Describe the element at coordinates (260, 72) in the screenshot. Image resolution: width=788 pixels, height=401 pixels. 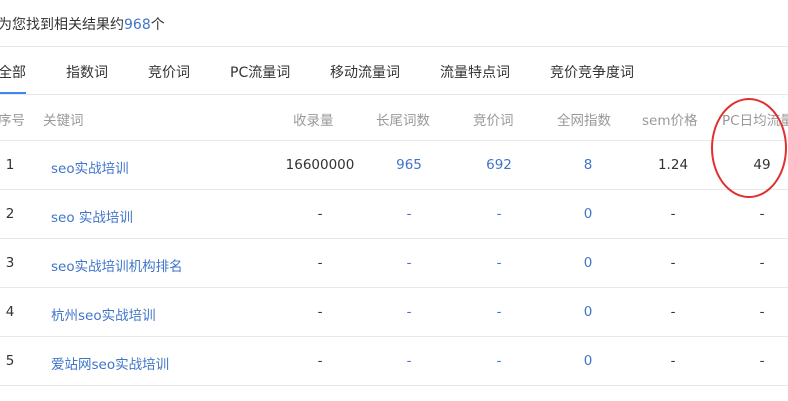
I see `tab-pc-traffic: PC流量词` at that location.